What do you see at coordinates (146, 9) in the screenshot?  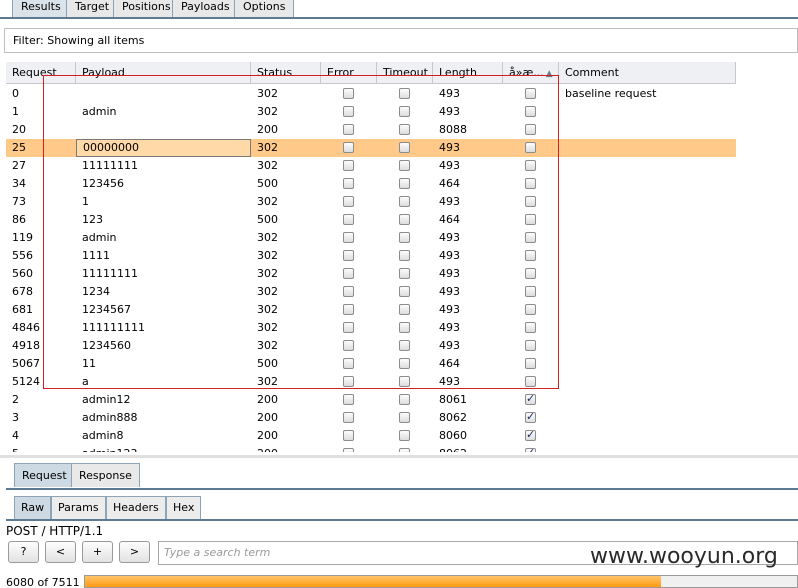 I see `tab-positions: Positions` at bounding box center [146, 9].